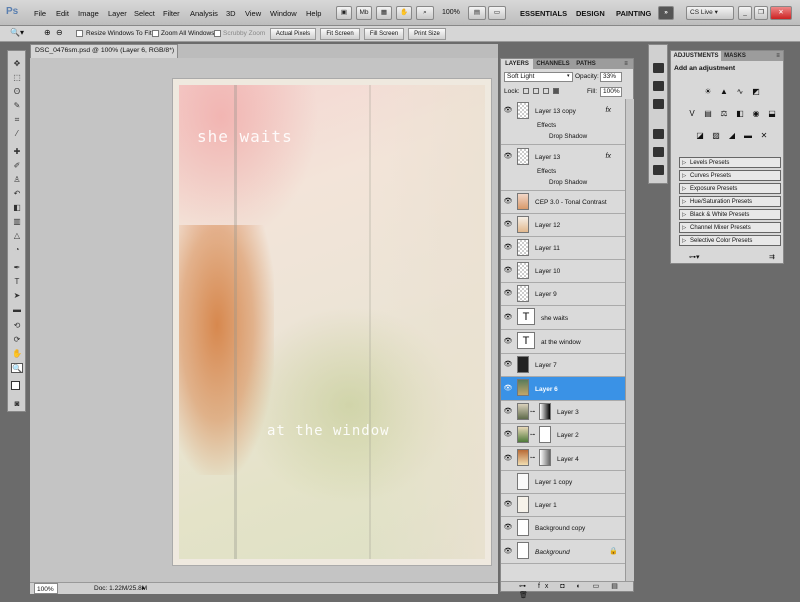 The height and width of the screenshot is (602, 800). What do you see at coordinates (608, 110) in the screenshot?
I see `effects-fx-icon: fx` at bounding box center [608, 110].